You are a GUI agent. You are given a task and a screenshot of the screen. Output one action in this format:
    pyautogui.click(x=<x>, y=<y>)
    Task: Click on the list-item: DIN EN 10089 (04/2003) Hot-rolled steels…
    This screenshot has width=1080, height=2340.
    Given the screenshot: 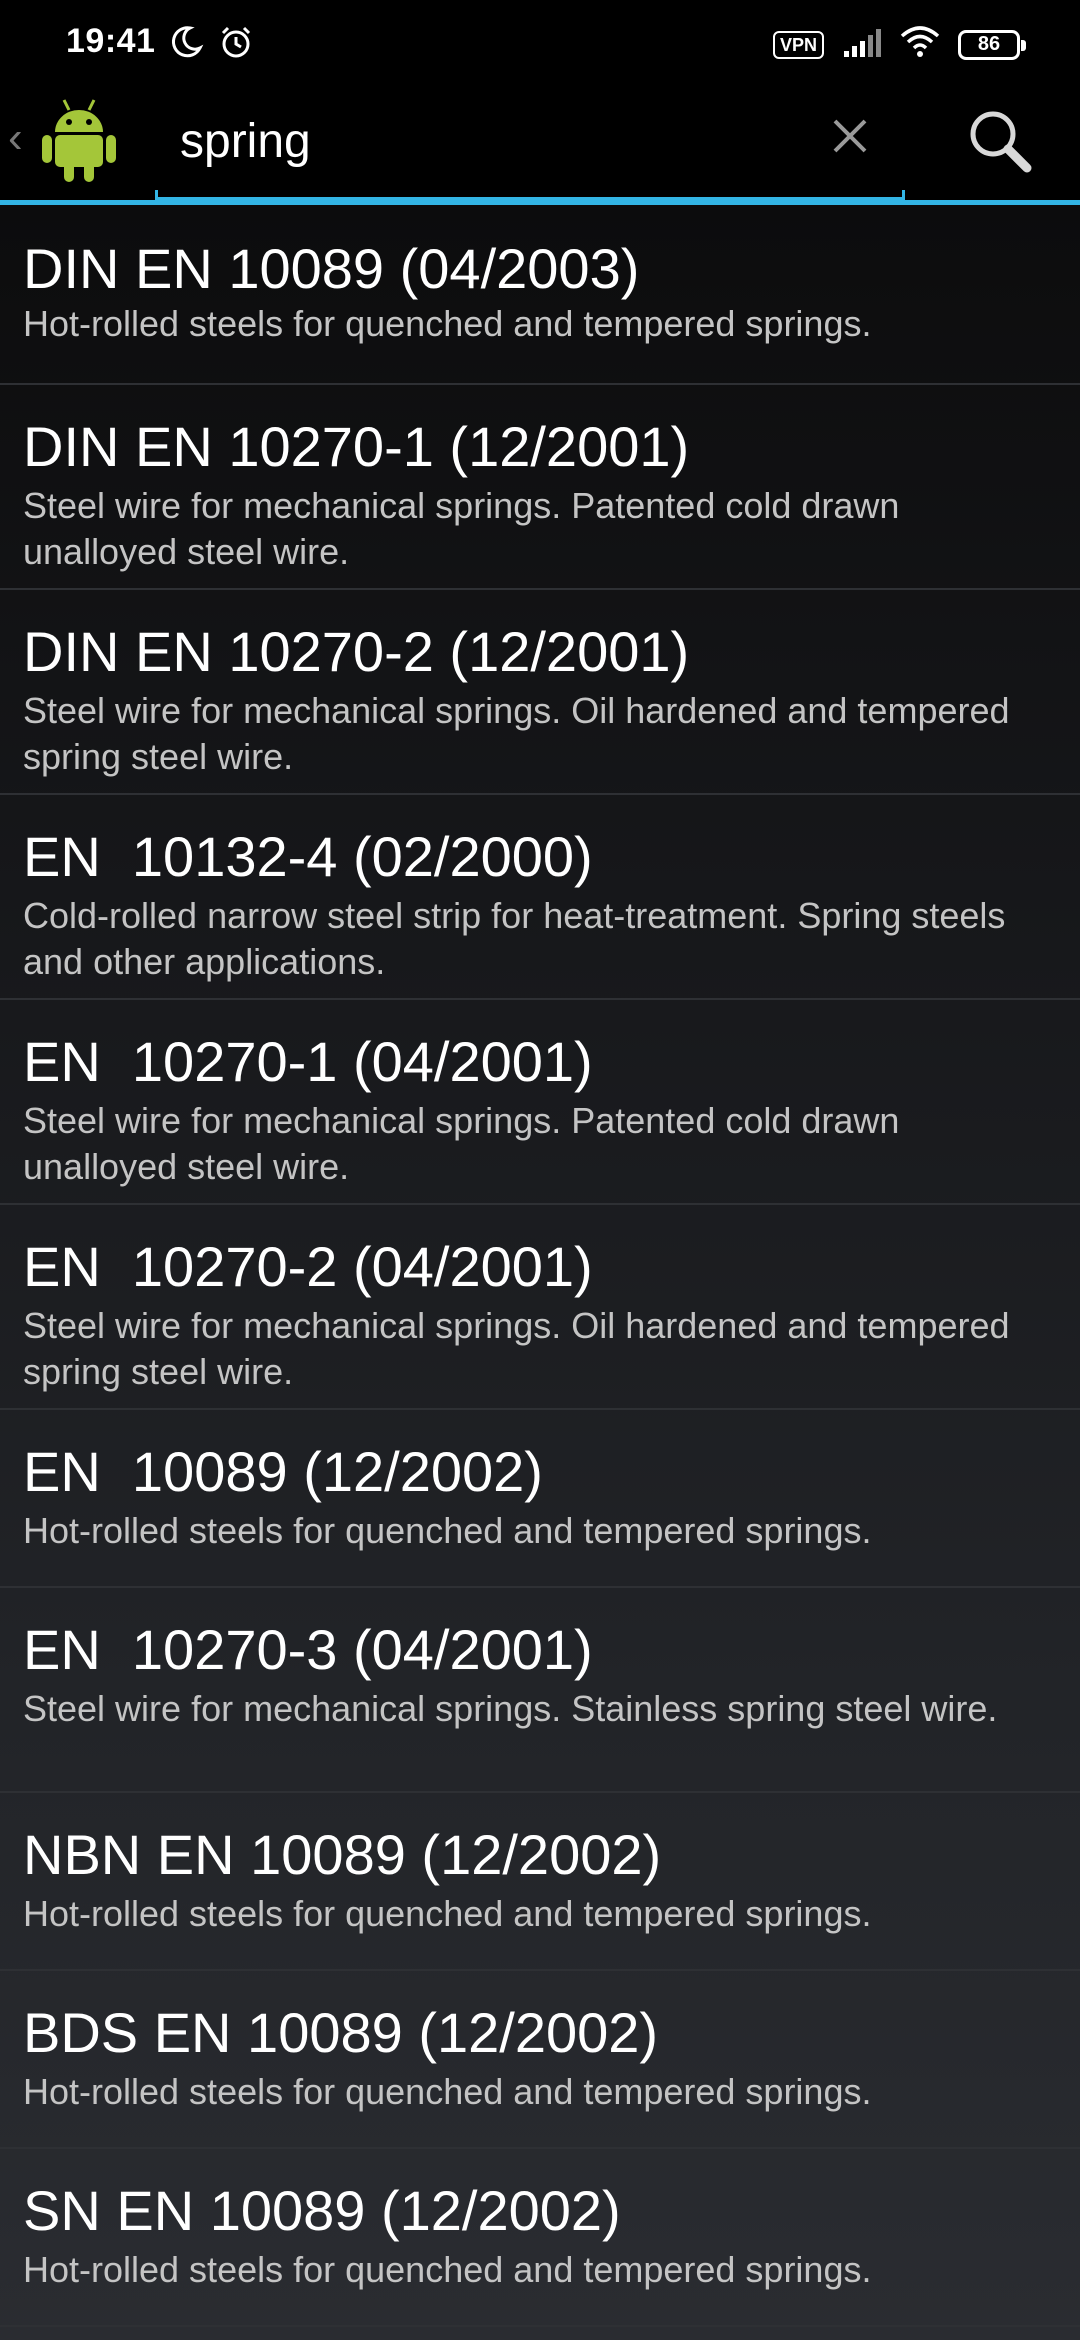 What is the action you would take?
    pyautogui.click(x=540, y=295)
    